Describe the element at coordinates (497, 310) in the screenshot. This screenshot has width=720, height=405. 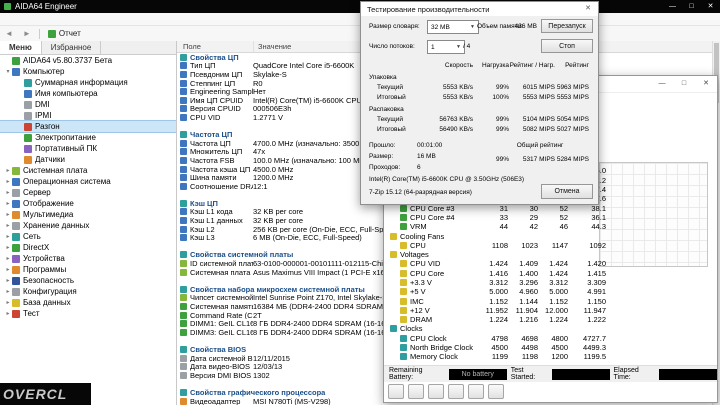
I see `sensor-row: +12 V 11.952 11.904 12.000 11.947` at that location.